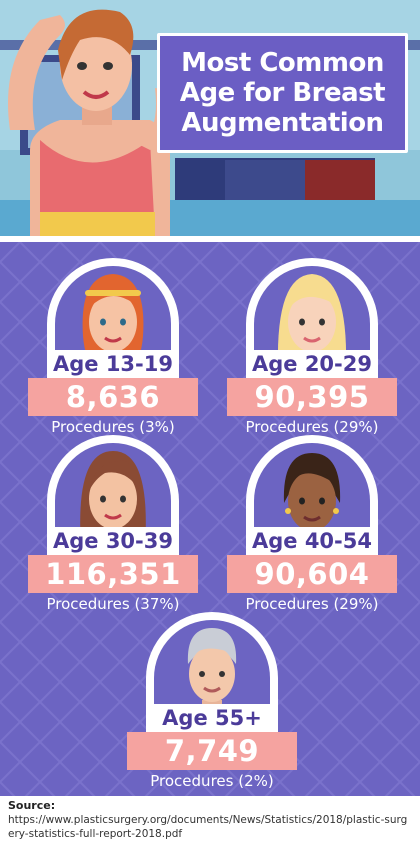 The image size is (420, 848). Describe the element at coordinates (311, 524) in the screenshot. I see `age-card: Age 40-54 90,604 Procedures (29%)` at that location.